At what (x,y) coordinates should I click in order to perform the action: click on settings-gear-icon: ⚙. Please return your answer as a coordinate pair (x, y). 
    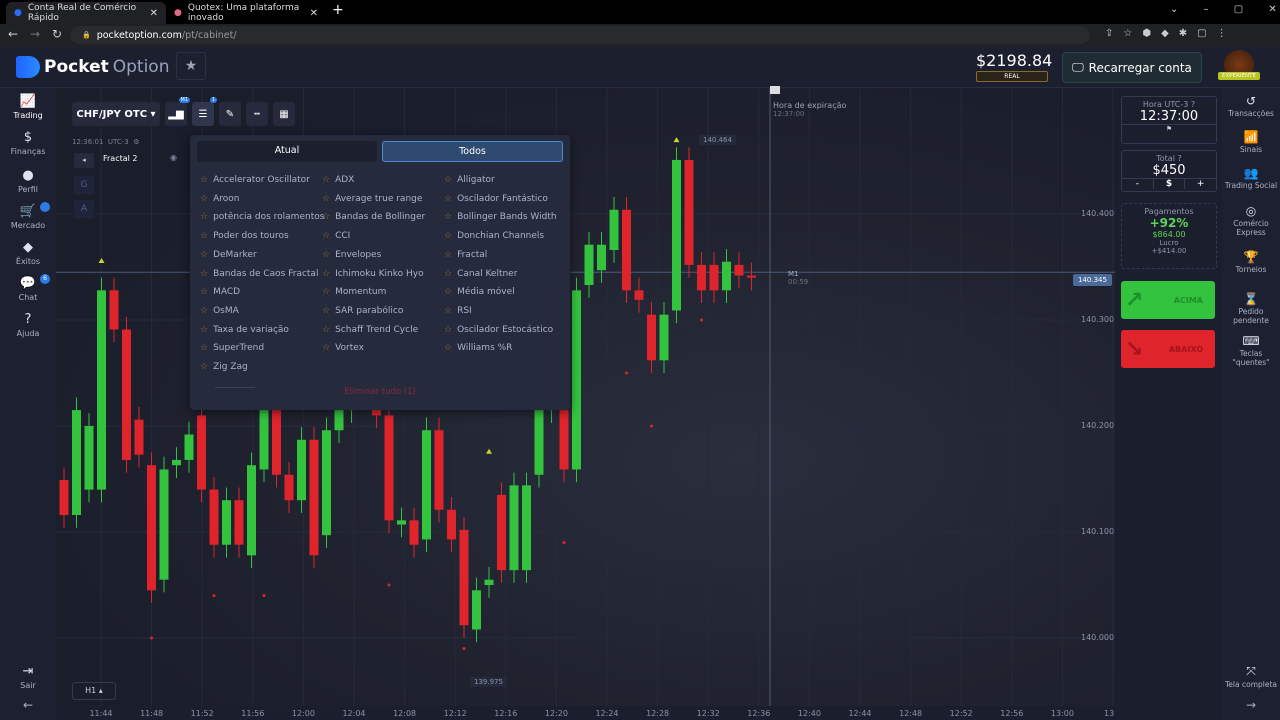
    Looking at the image, I should click on (136, 142).